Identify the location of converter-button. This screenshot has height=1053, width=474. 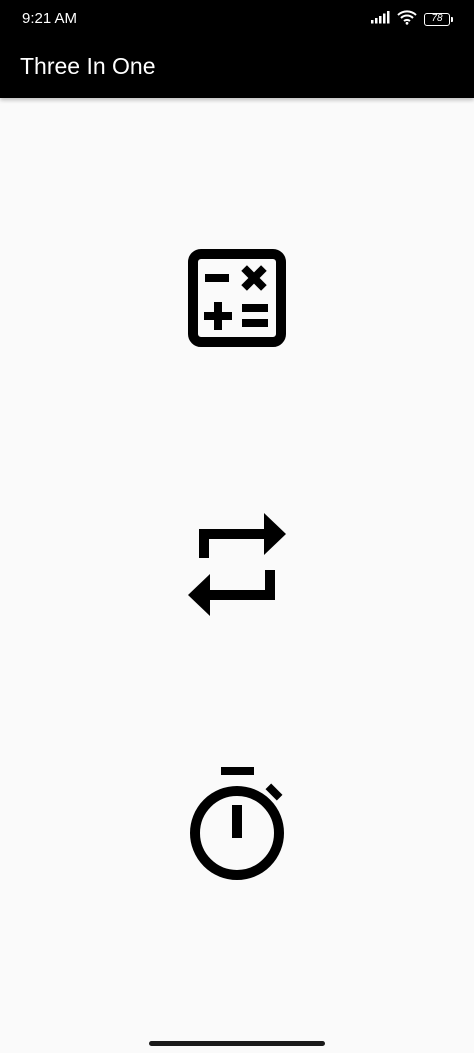
(237, 566).